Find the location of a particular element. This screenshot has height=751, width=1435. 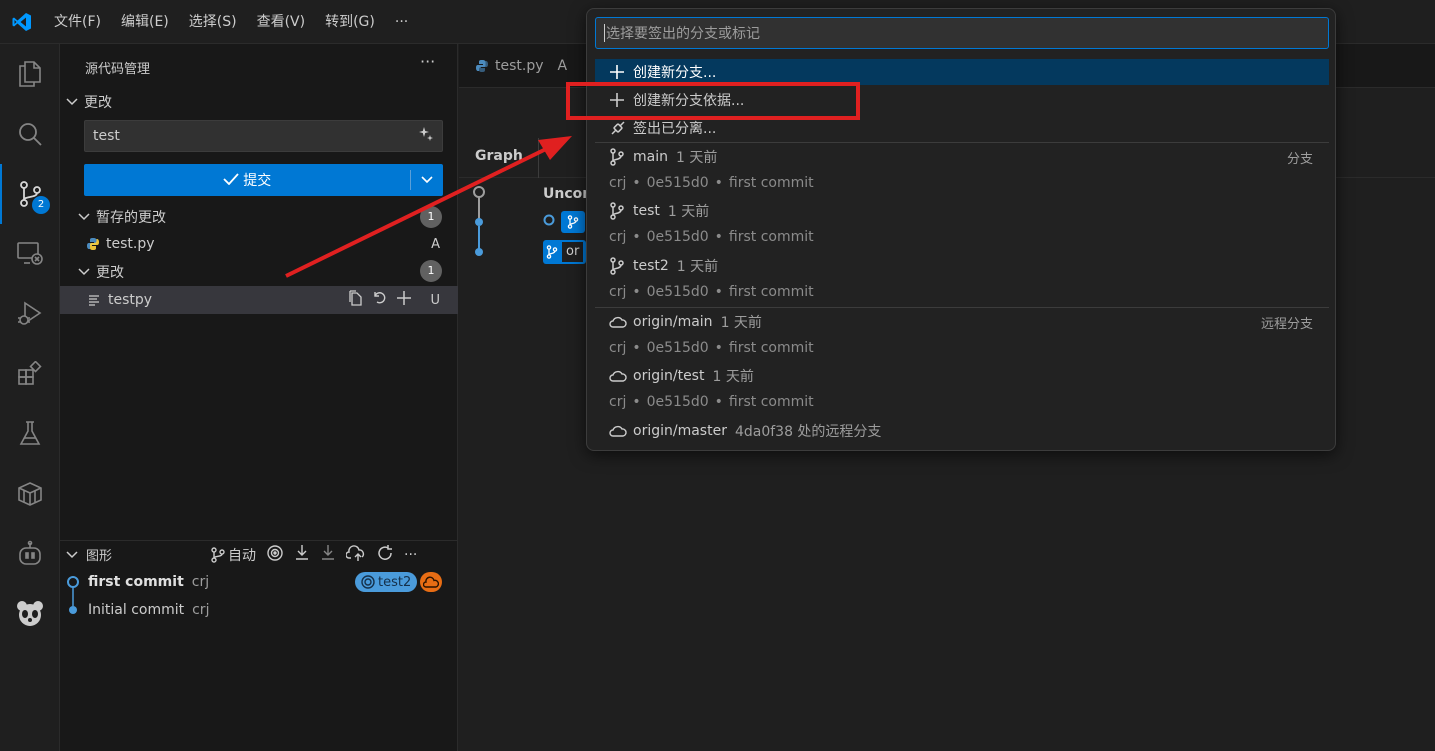

source-control-icon: 2 is located at coordinates (30, 194).